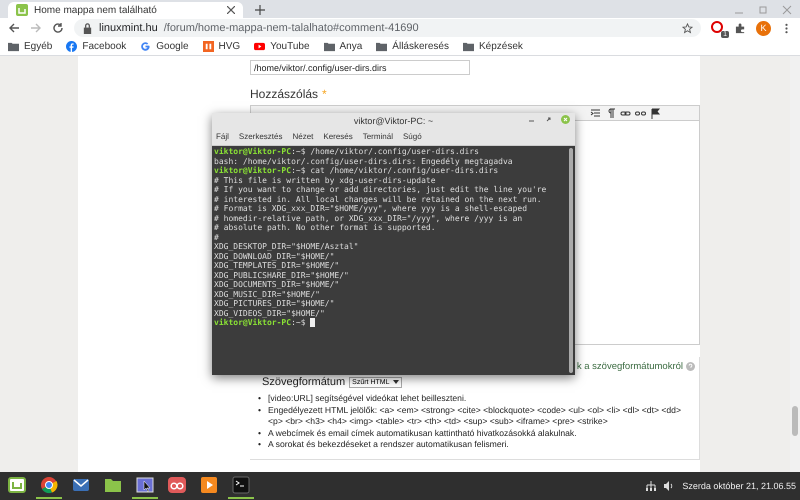 The image size is (800, 500). Describe the element at coordinates (229, 46) in the screenshot. I see `bookmark-link: HVG` at that location.